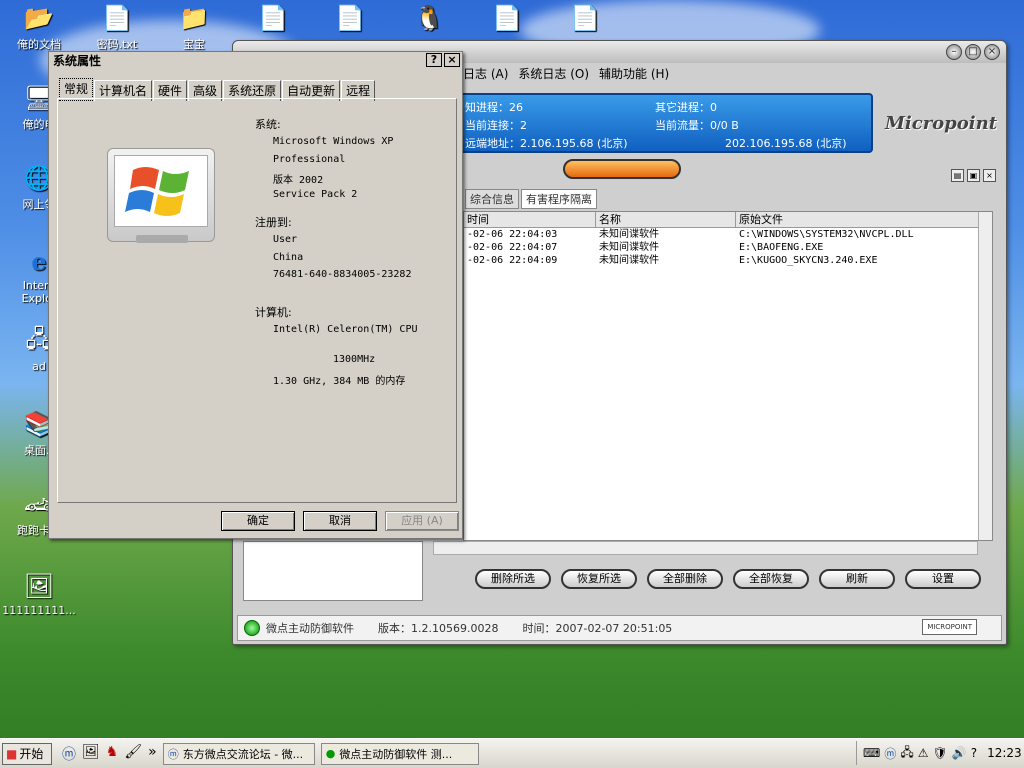 The width and height of the screenshot is (1024, 768). I want to click on app-red-icon: ♞, so click(112, 754).